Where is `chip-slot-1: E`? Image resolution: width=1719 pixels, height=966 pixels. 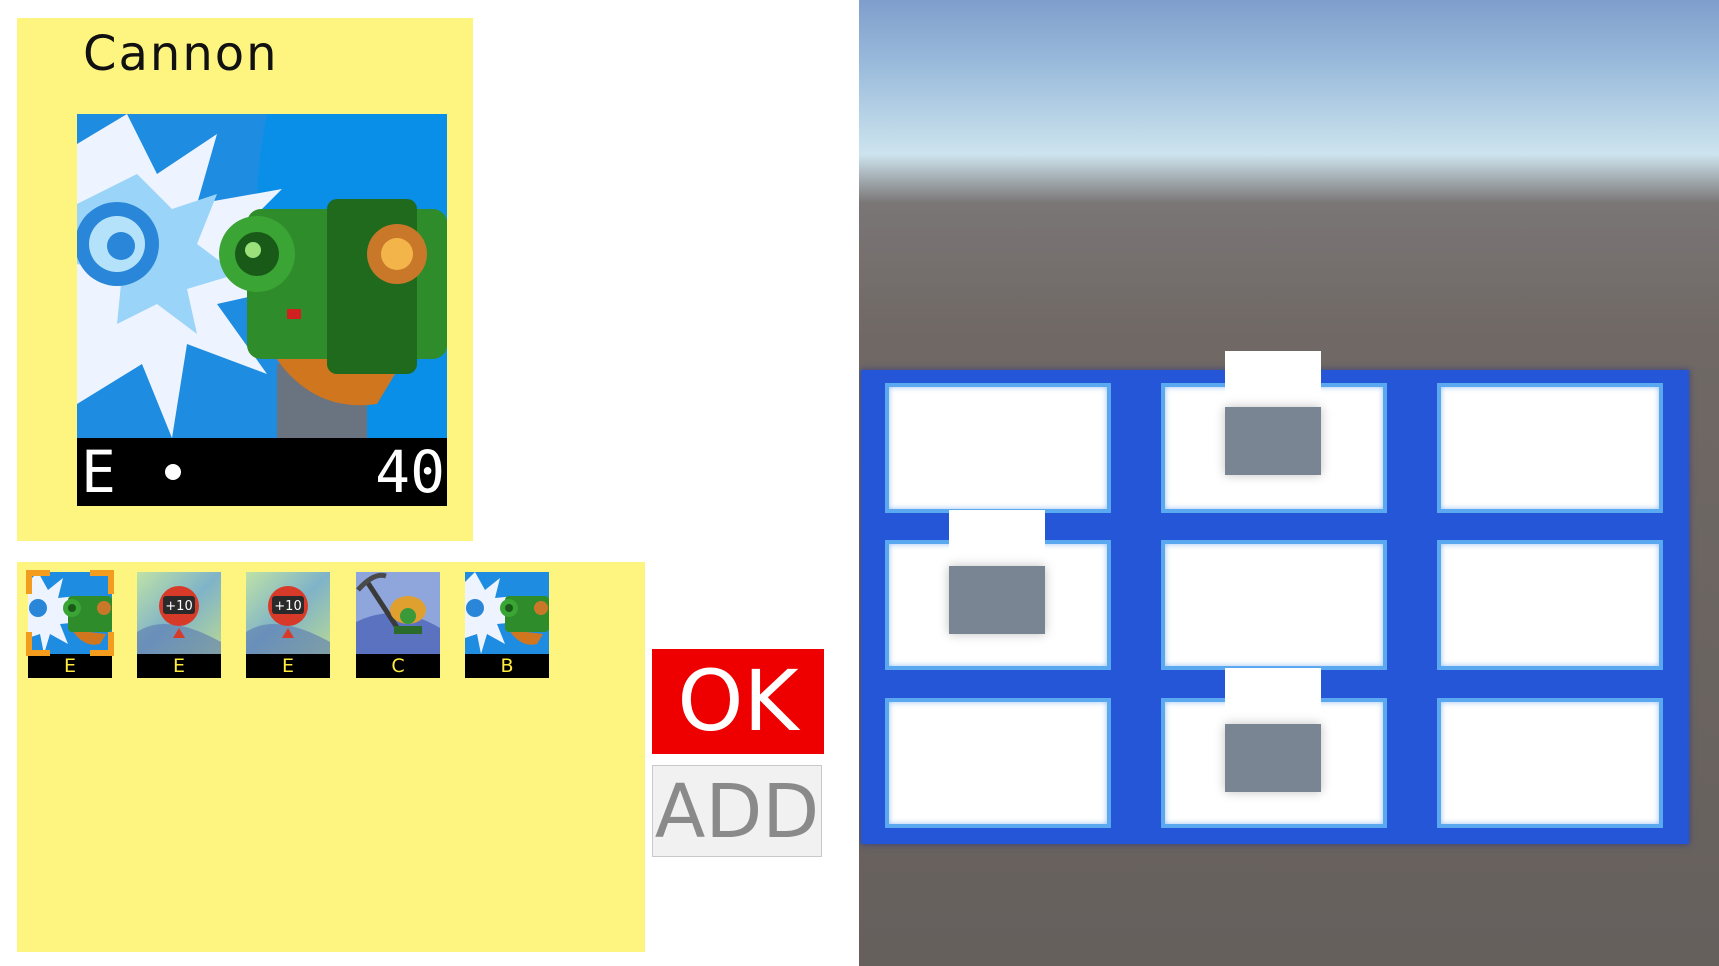
chip-slot-1: E is located at coordinates (70, 624).